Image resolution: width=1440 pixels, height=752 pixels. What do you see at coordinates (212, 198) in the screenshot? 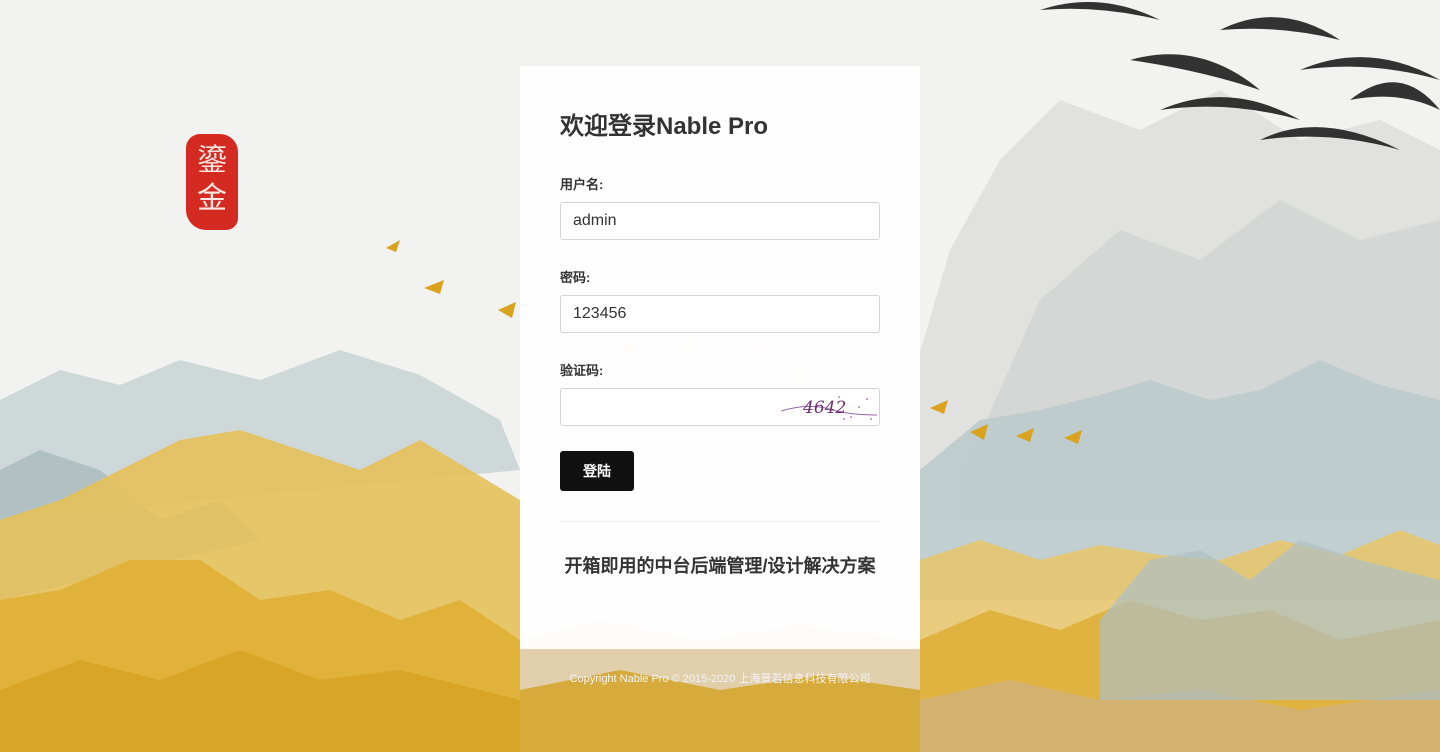
I see `seal-text-bottom: 金` at bounding box center [212, 198].